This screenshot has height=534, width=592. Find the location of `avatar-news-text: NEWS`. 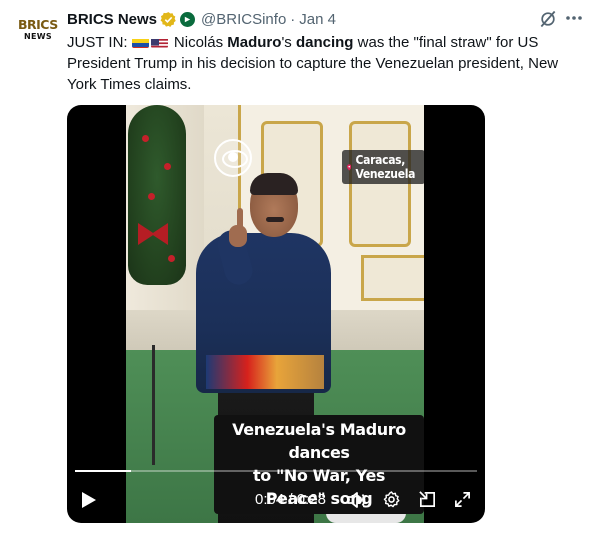

avatar-news-text: NEWS is located at coordinates (38, 36).